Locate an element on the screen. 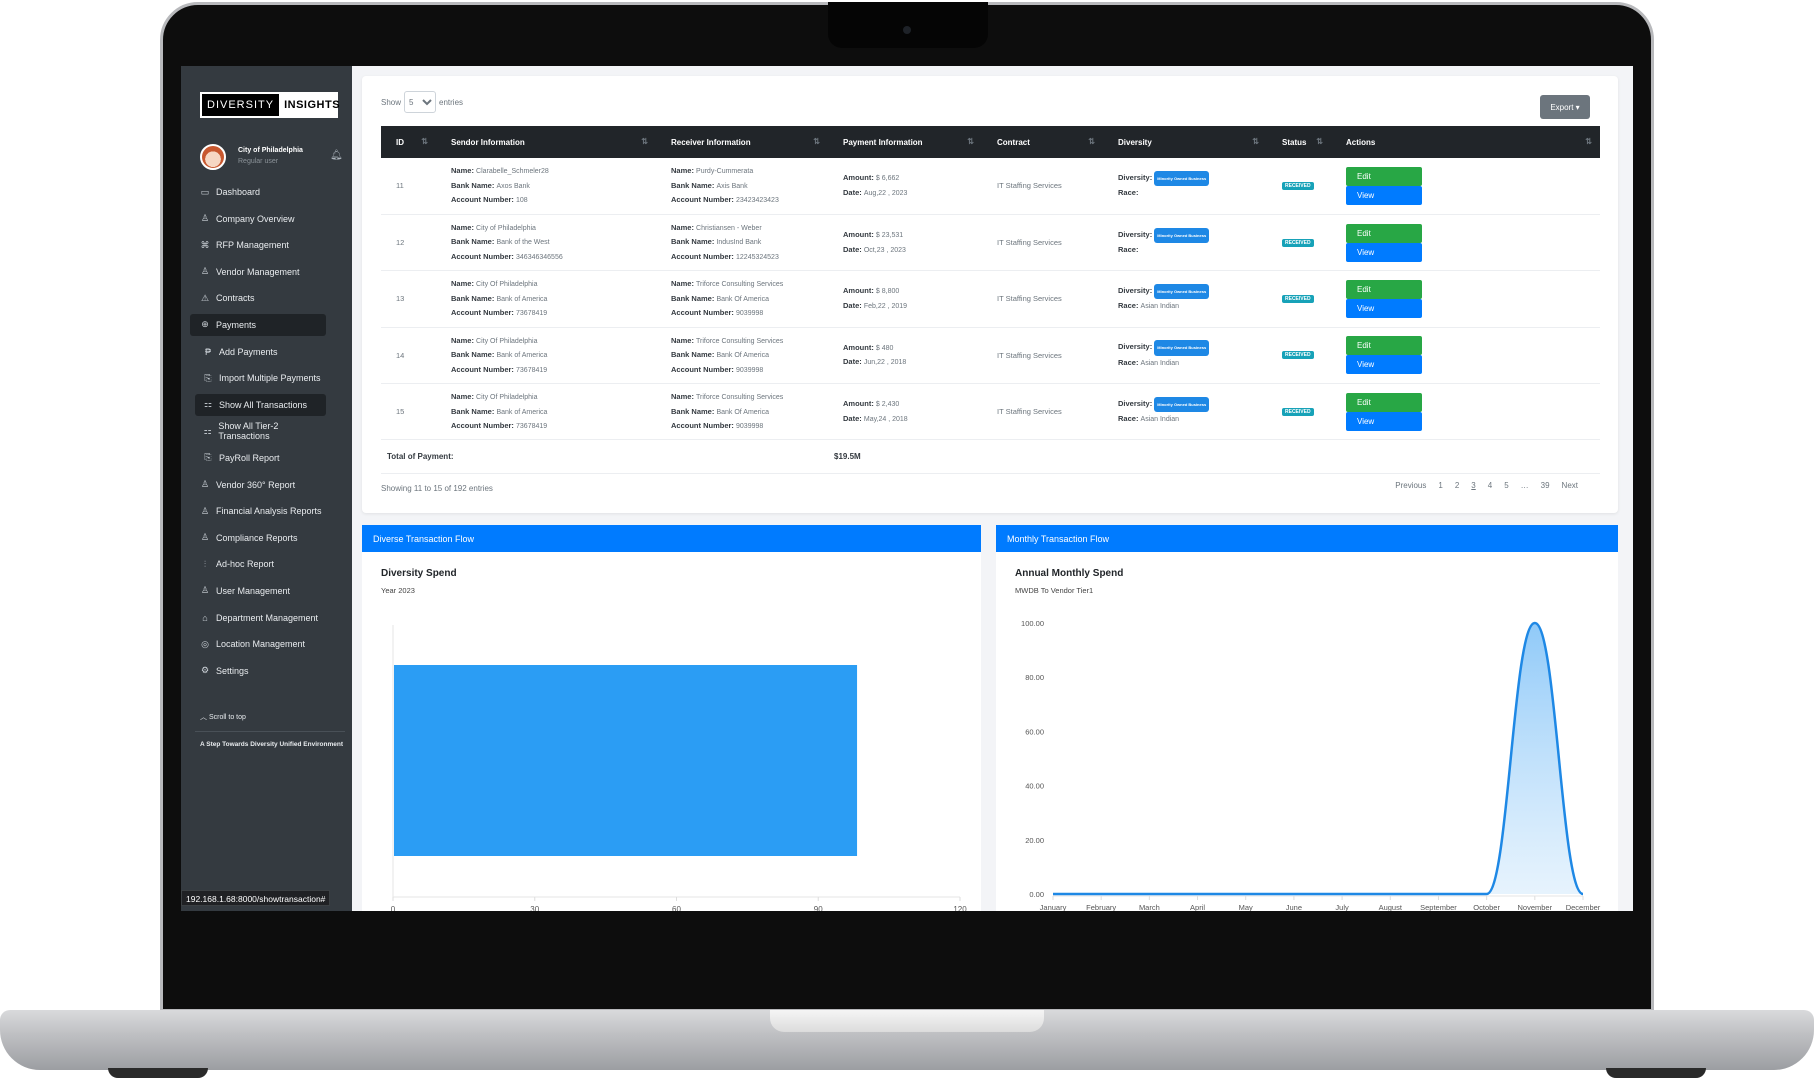  entries-length-control: Show 5 entries is located at coordinates (422, 102).